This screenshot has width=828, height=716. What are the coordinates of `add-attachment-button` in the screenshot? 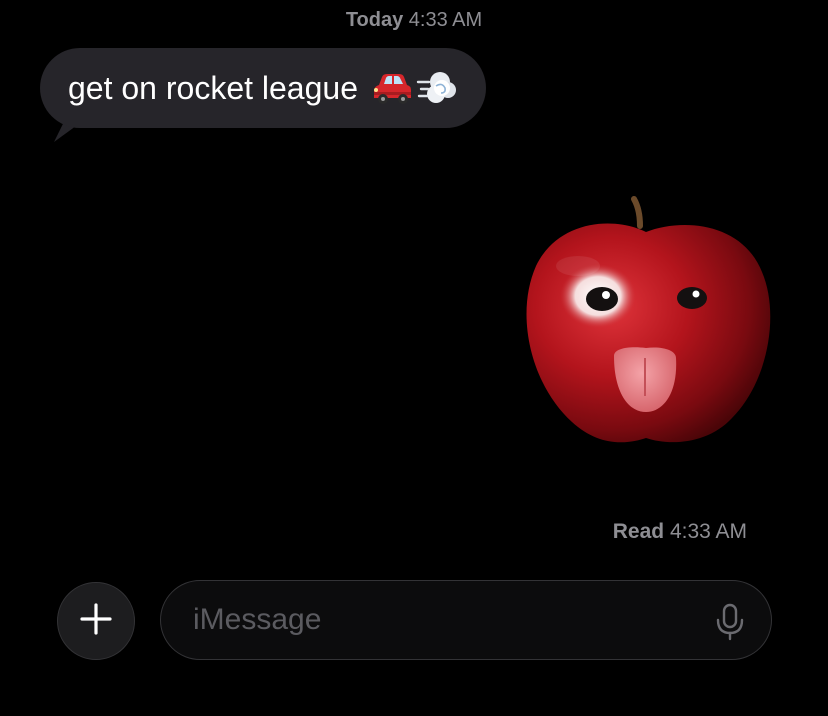 It's located at (96, 621).